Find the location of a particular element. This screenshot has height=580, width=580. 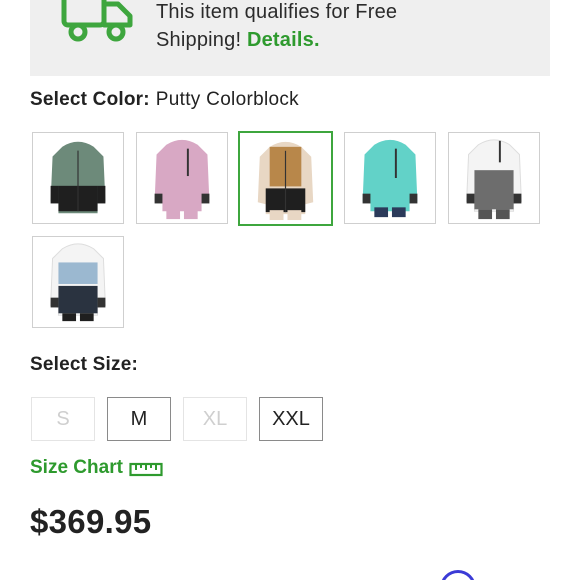

select-color-label: Select Color: is located at coordinates (90, 99).